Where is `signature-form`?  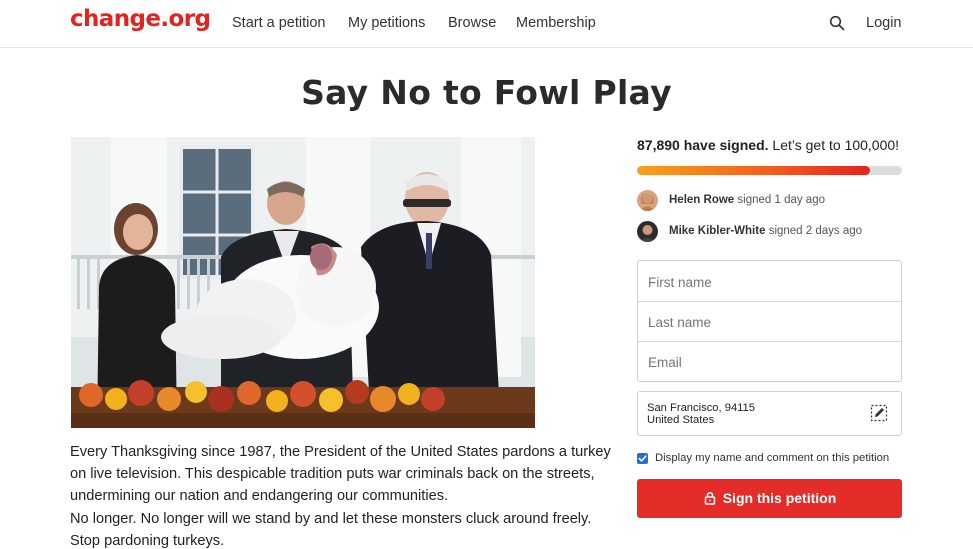 signature-form is located at coordinates (769, 321).